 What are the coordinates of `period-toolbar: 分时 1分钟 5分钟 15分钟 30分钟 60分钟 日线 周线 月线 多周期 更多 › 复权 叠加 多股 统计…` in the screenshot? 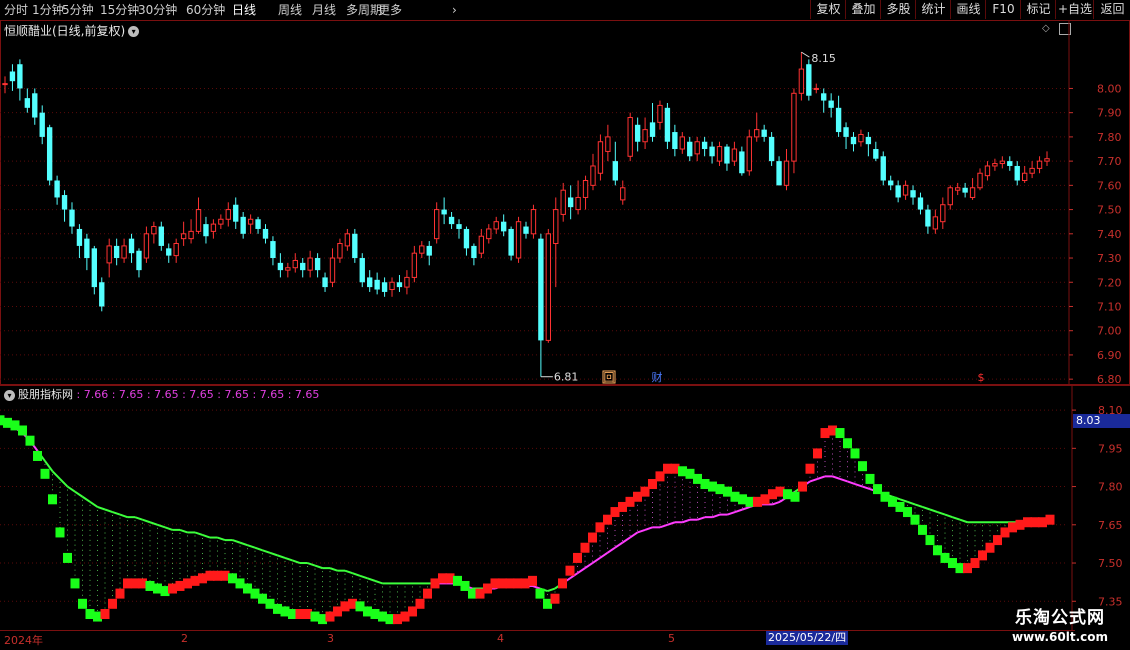 It's located at (565, 10).